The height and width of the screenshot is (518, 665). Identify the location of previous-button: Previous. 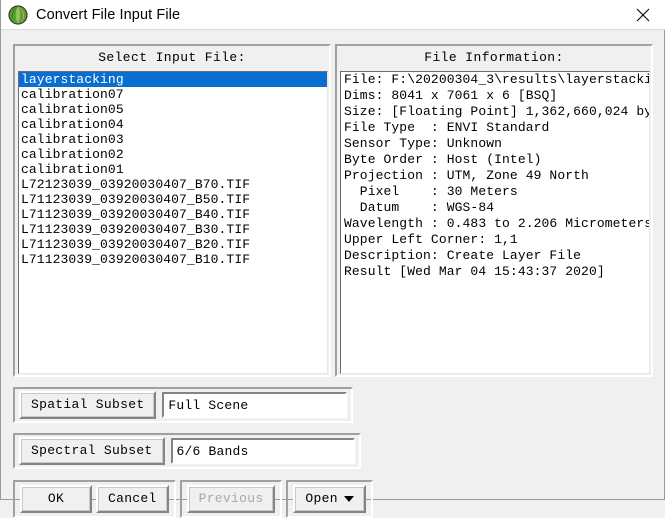
(231, 499).